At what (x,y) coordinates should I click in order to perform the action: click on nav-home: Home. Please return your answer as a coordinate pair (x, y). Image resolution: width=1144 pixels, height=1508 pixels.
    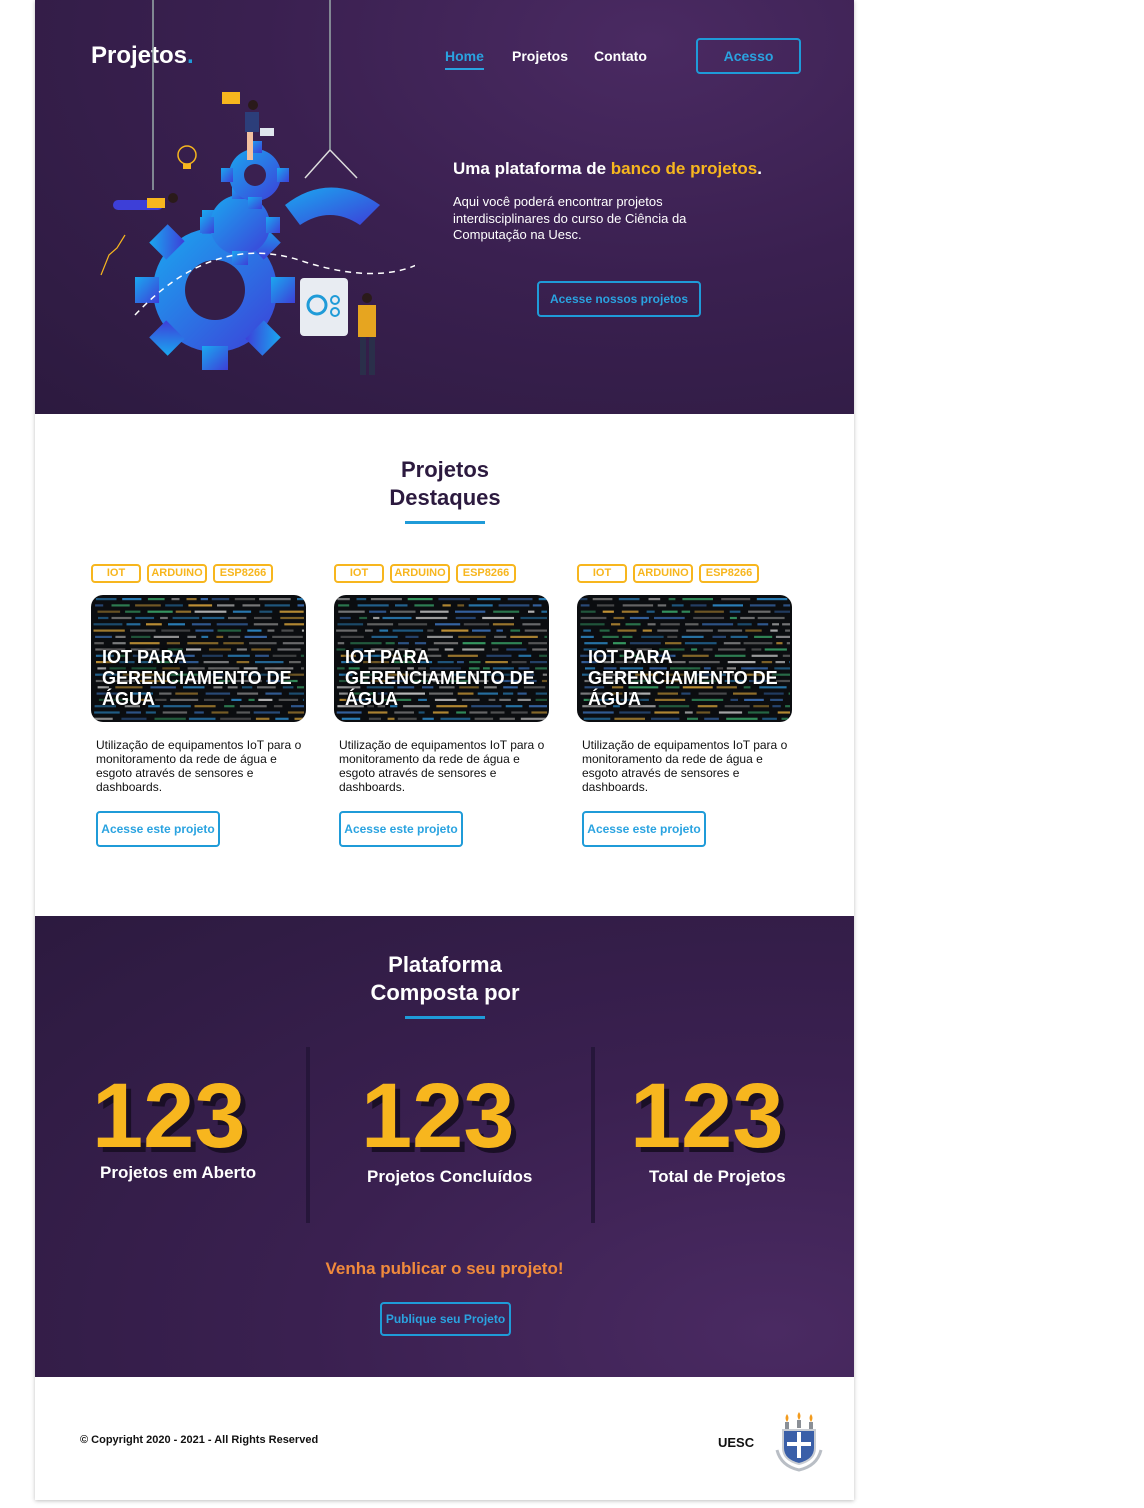
    Looking at the image, I should click on (464, 59).